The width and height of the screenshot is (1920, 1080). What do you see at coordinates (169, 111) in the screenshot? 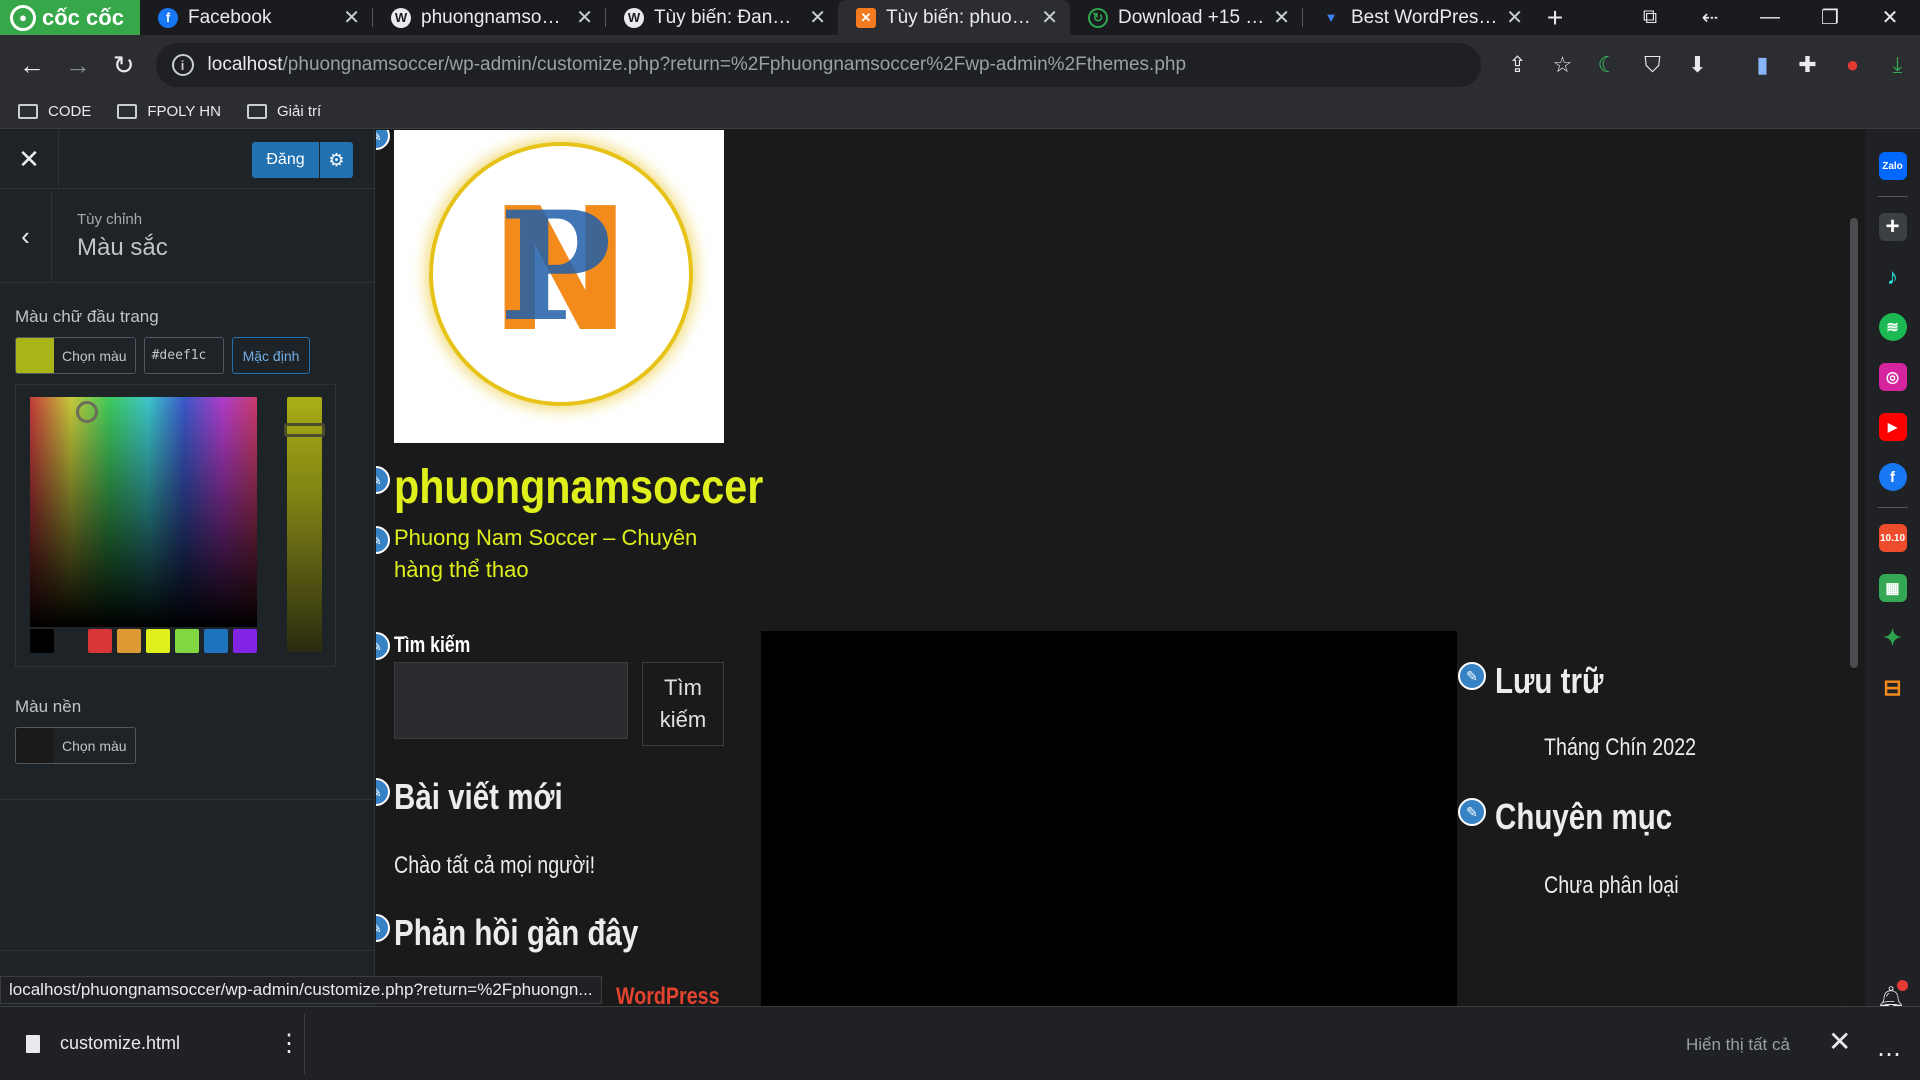
I see `bookmark-folder-fpoly: FPOLY HN` at bounding box center [169, 111].